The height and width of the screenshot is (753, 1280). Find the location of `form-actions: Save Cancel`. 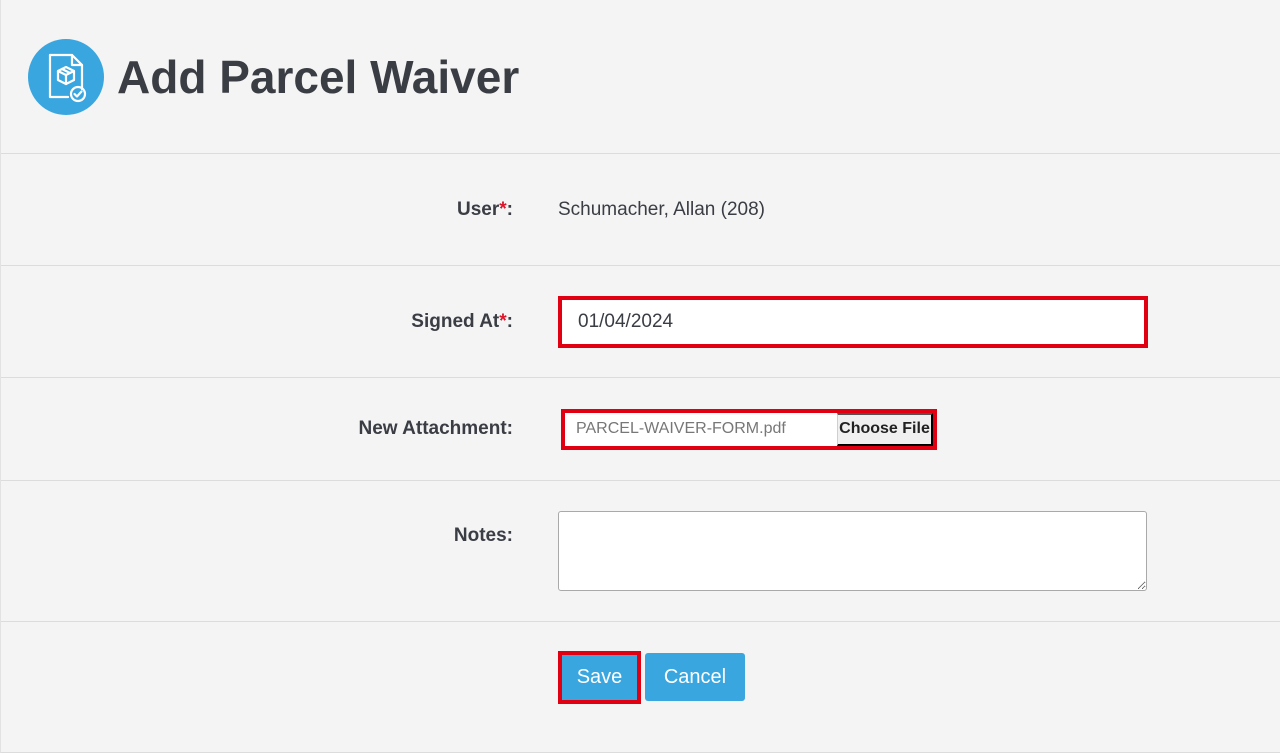

form-actions: Save Cancel is located at coordinates (651, 677).